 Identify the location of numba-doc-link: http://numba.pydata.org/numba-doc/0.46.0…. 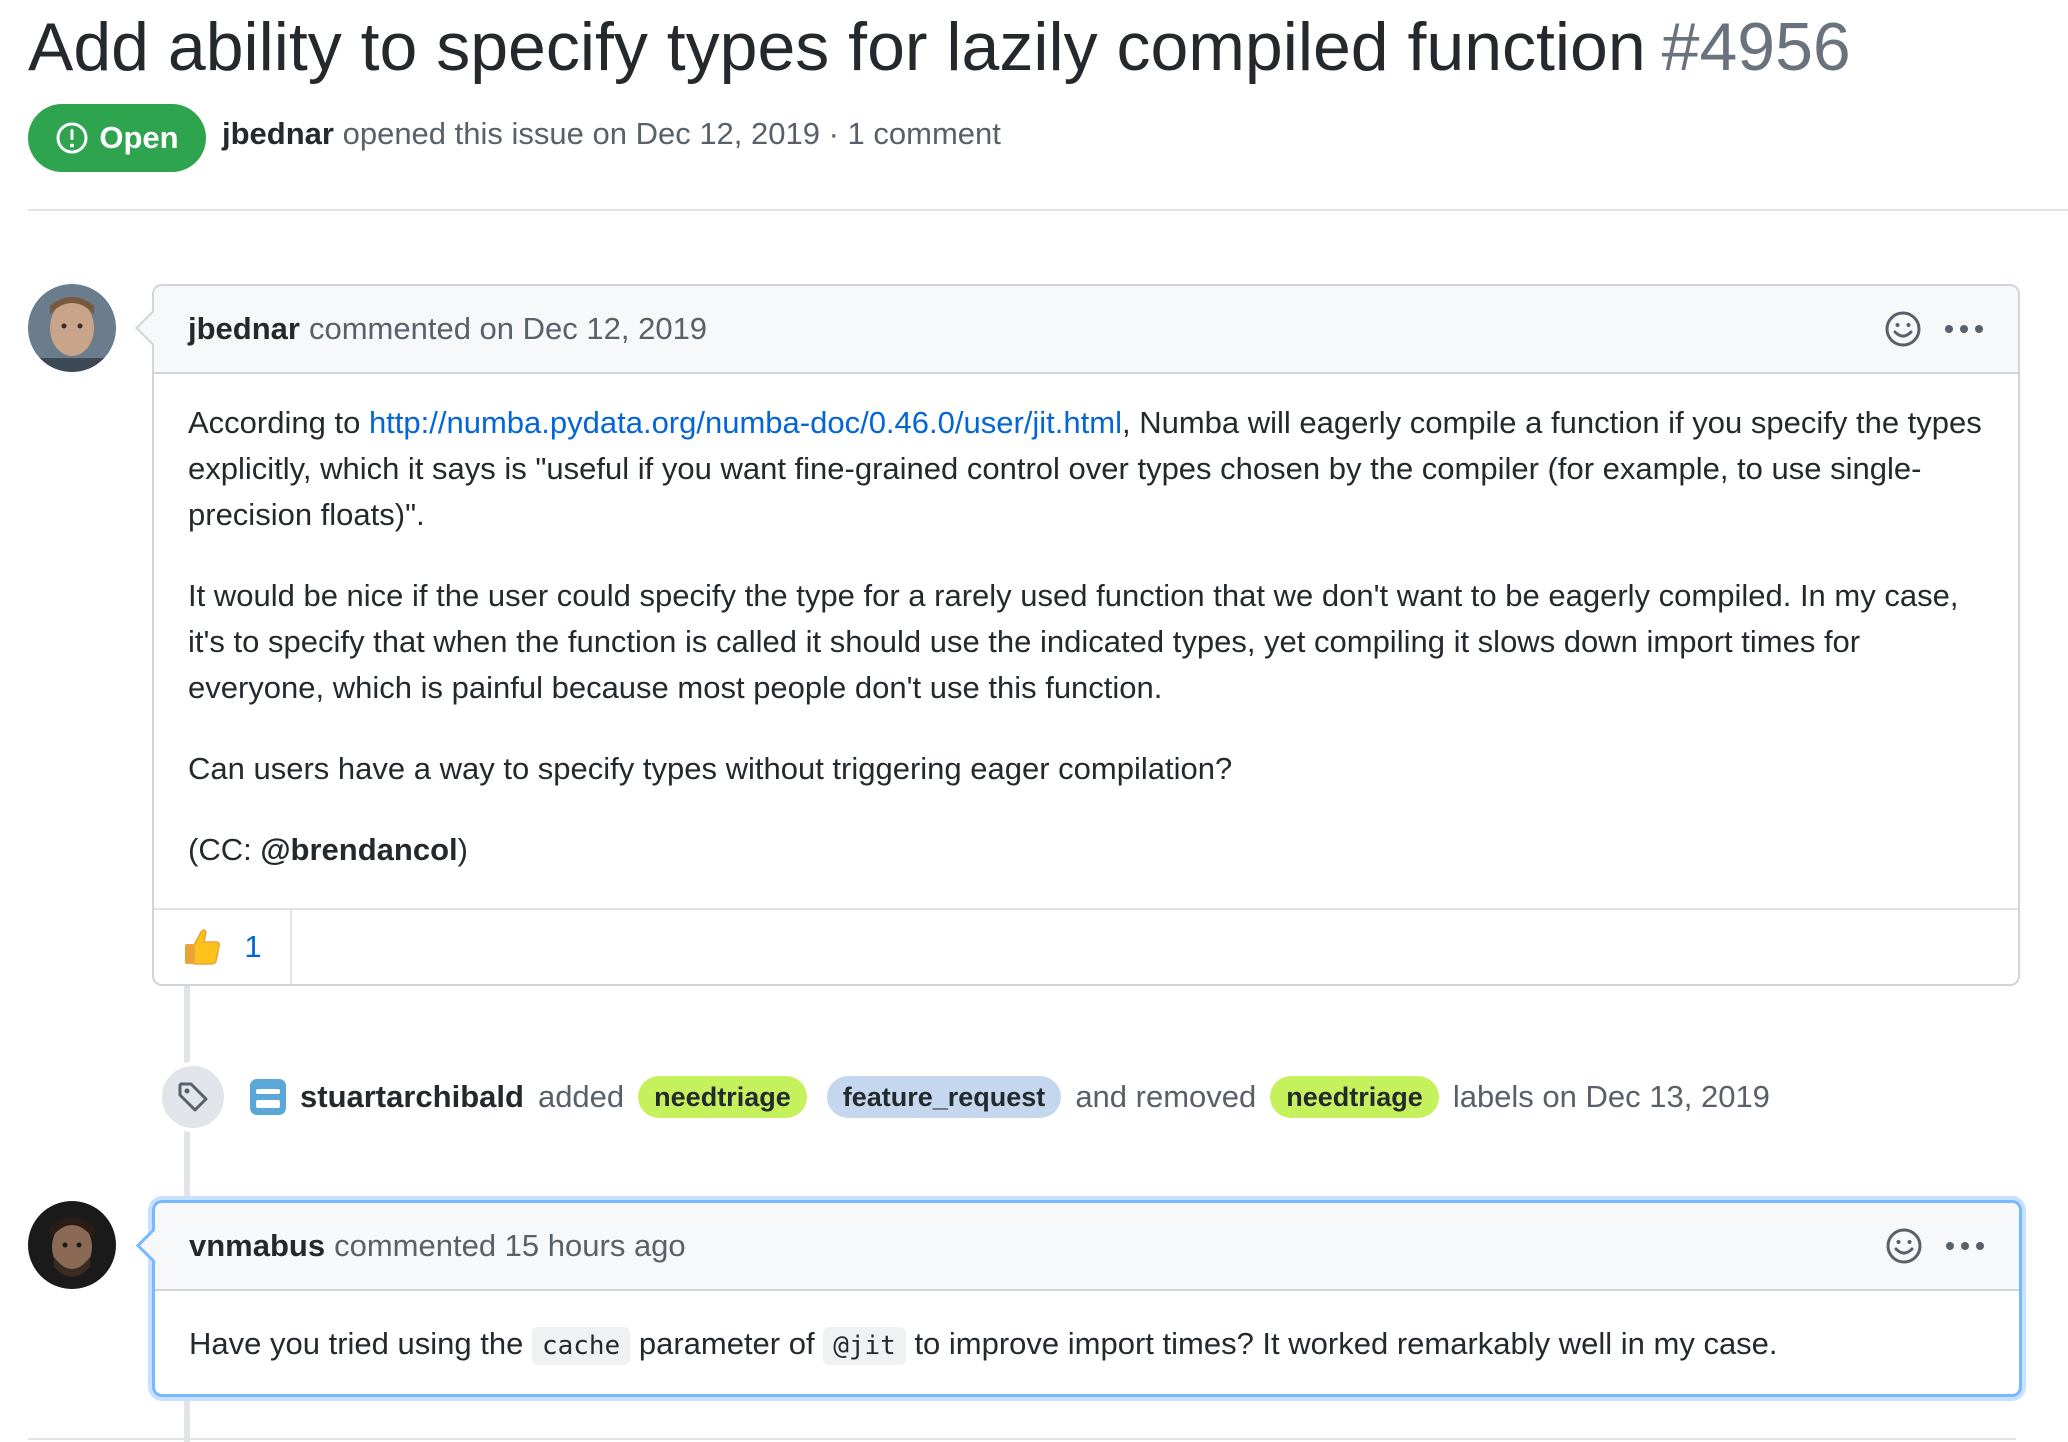
(745, 422).